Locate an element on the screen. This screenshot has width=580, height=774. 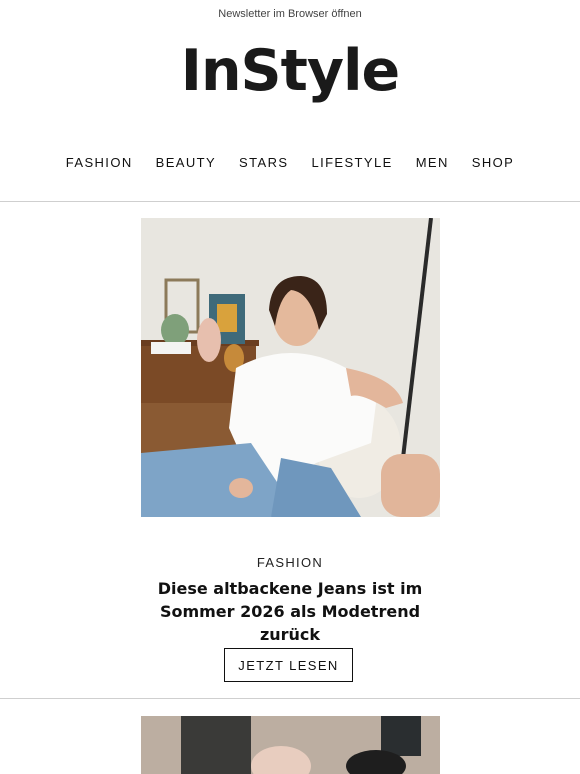
nav-item-shop: SHOP is located at coordinates (493, 163).